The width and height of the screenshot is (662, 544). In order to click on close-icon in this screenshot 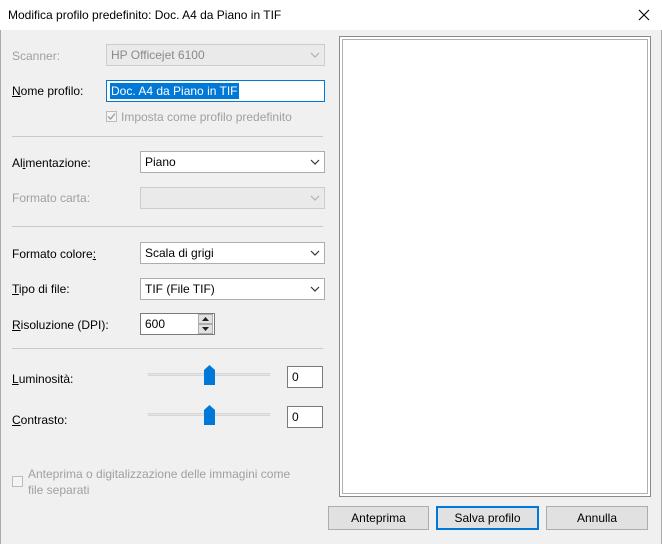, I will do `click(644, 15)`.